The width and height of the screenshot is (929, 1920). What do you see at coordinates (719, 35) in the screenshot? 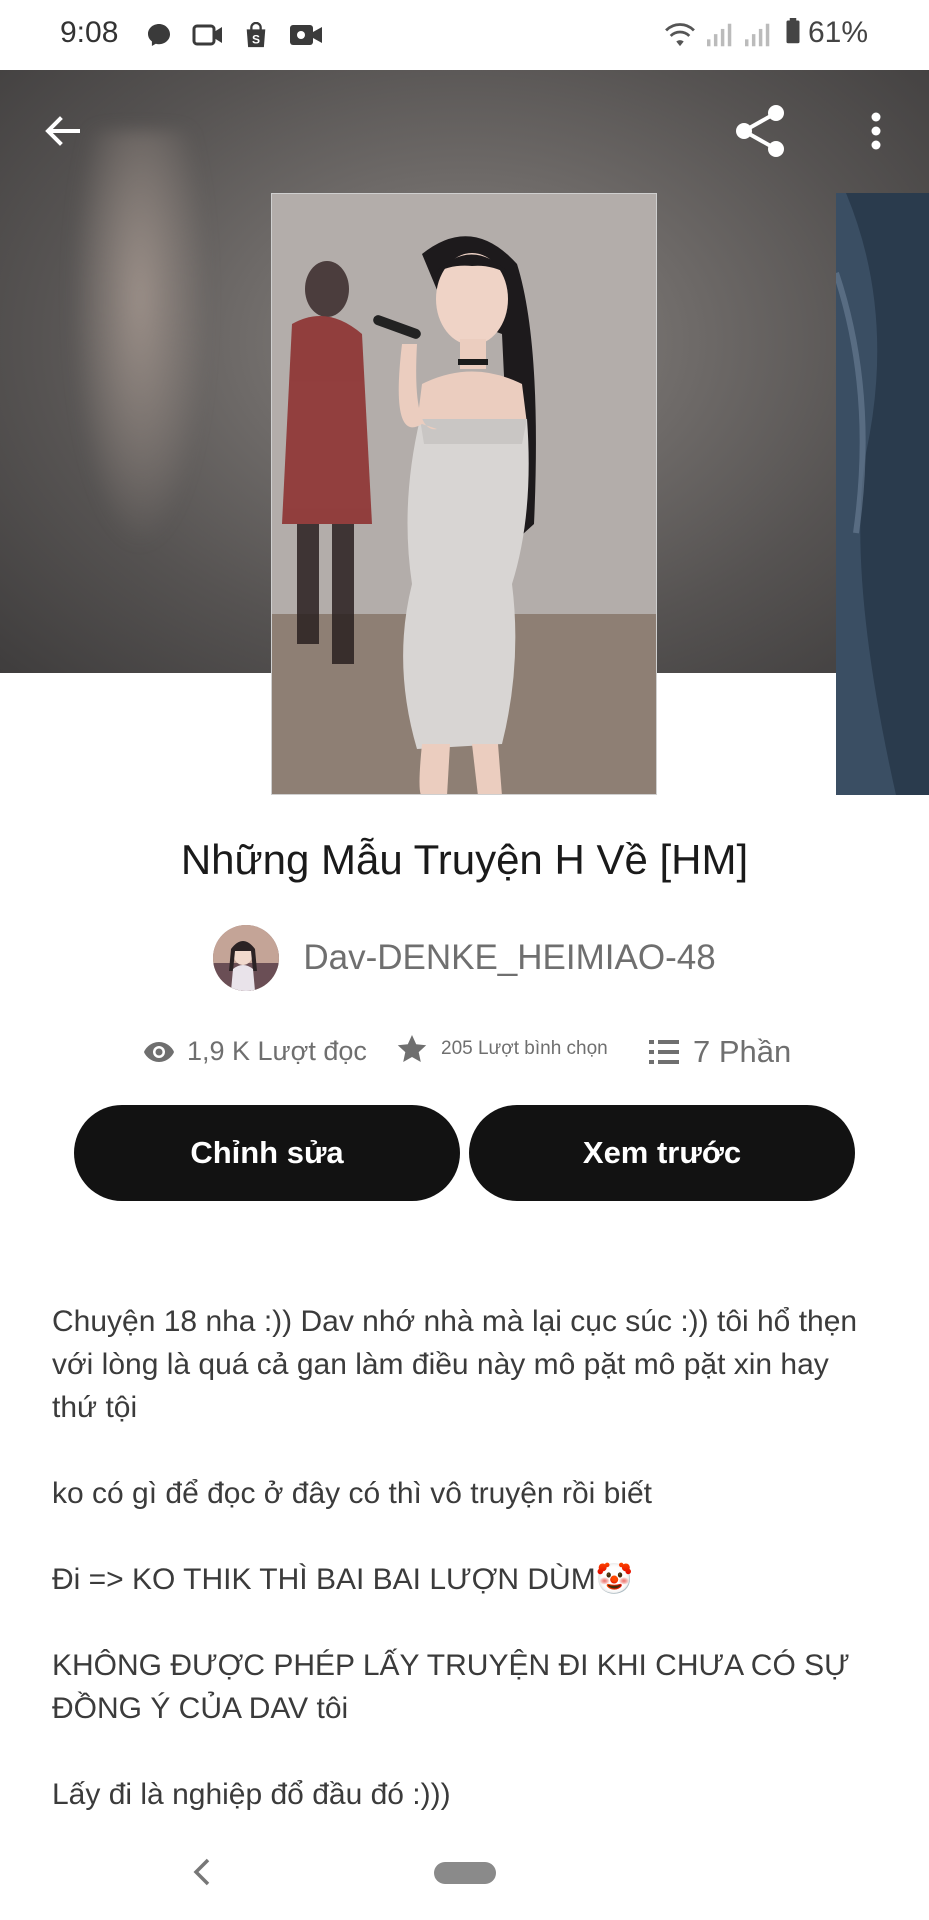
I see `signal-icon` at bounding box center [719, 35].